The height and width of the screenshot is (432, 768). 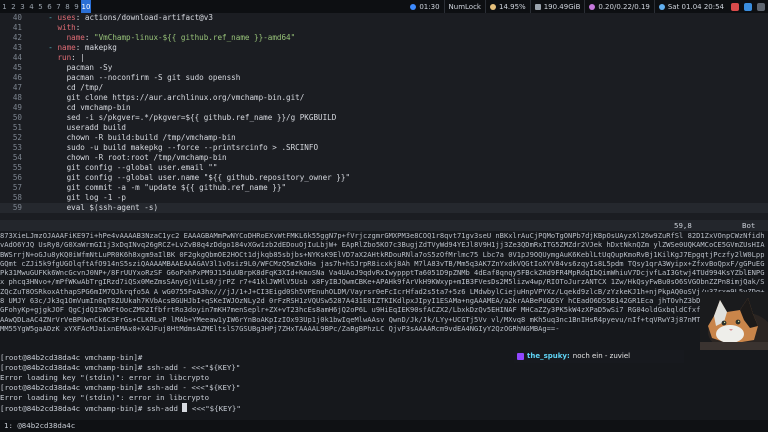 I want to click on code-line: 41 with:, so click(x=384, y=28).